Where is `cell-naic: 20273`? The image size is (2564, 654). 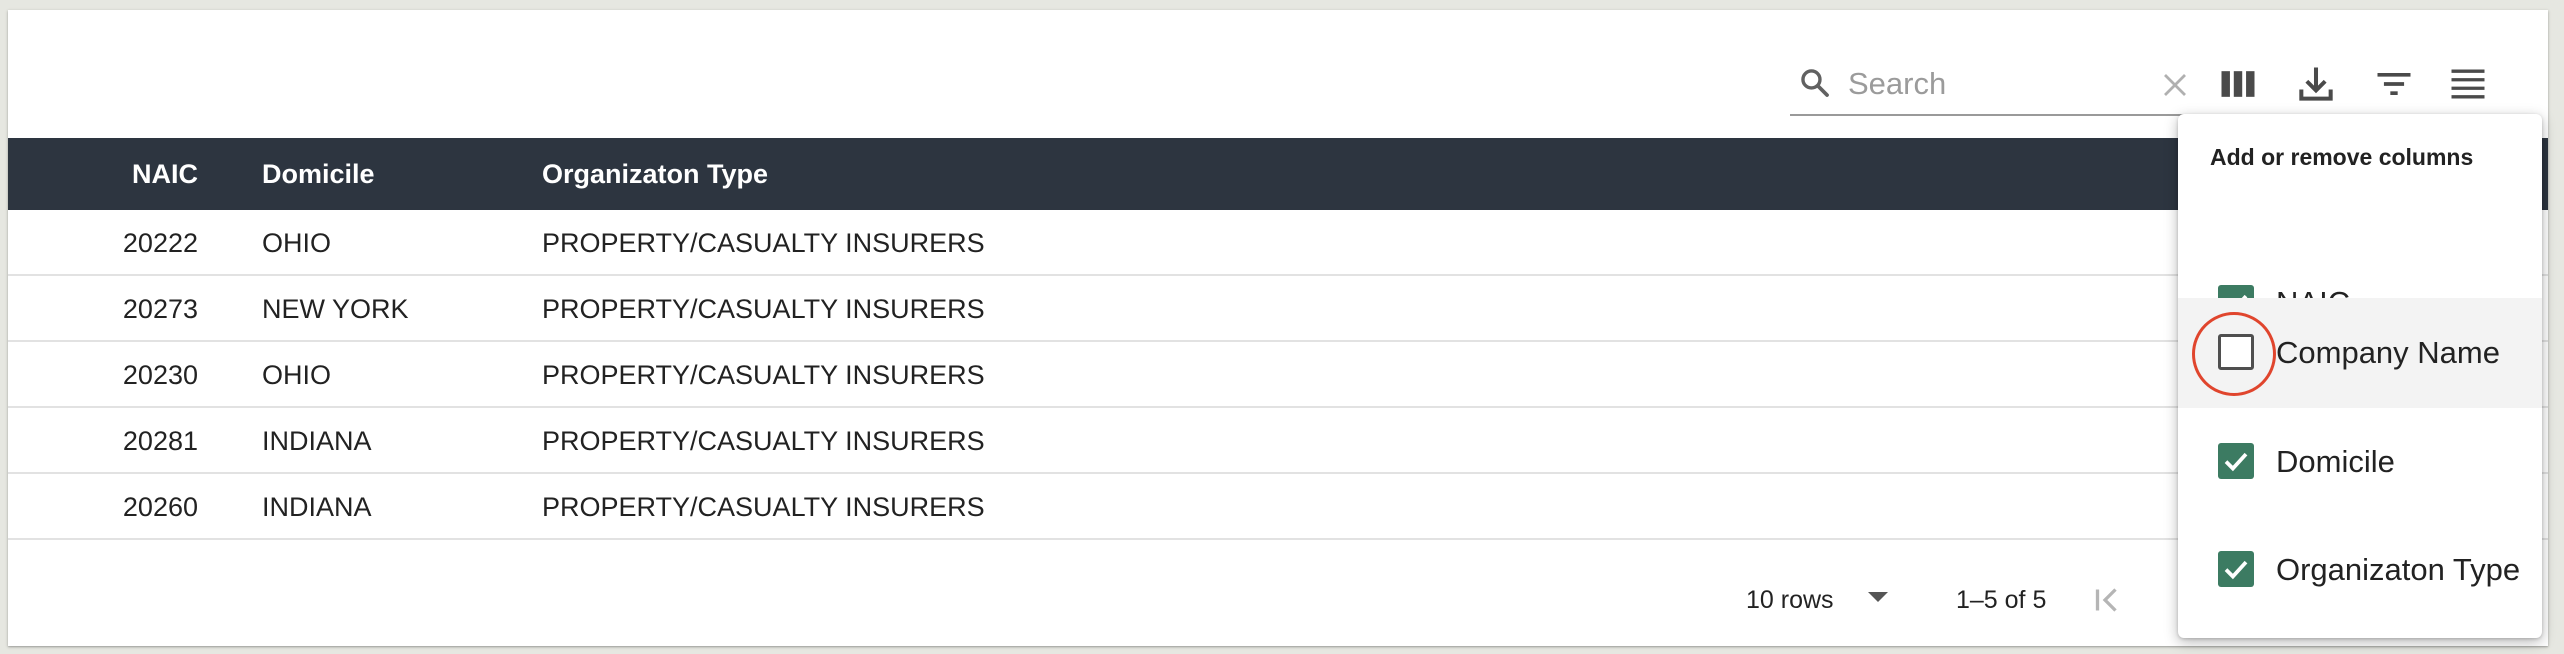
cell-naic: 20273 is located at coordinates (160, 309).